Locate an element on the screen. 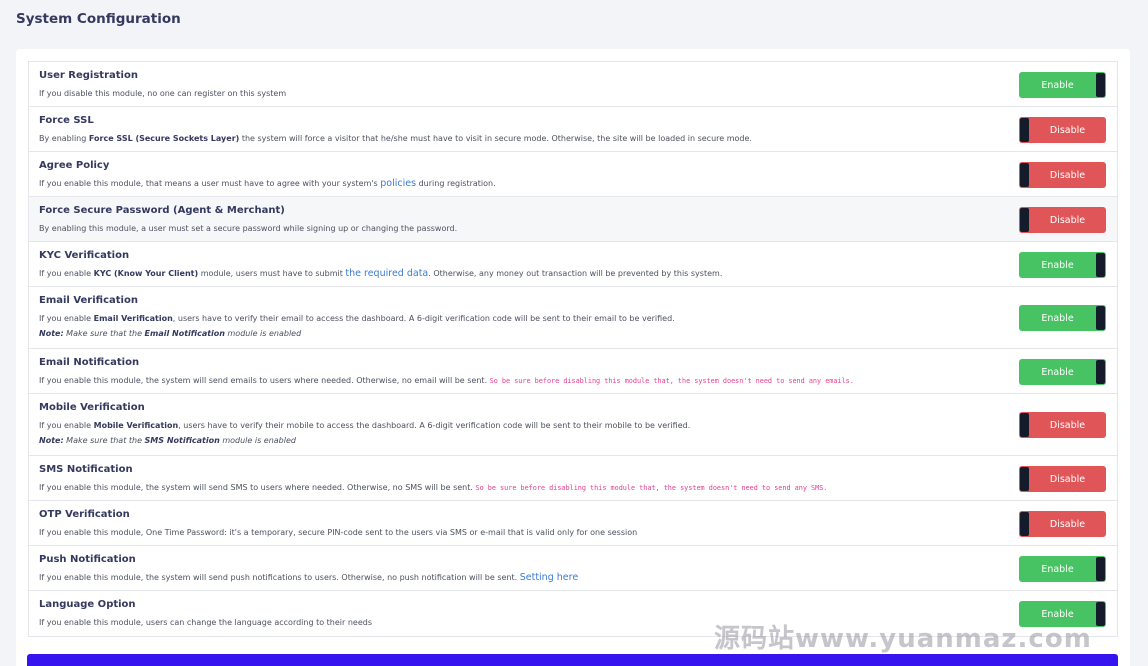 This screenshot has height=666, width=1148. desc-text: during registration. is located at coordinates (456, 183).